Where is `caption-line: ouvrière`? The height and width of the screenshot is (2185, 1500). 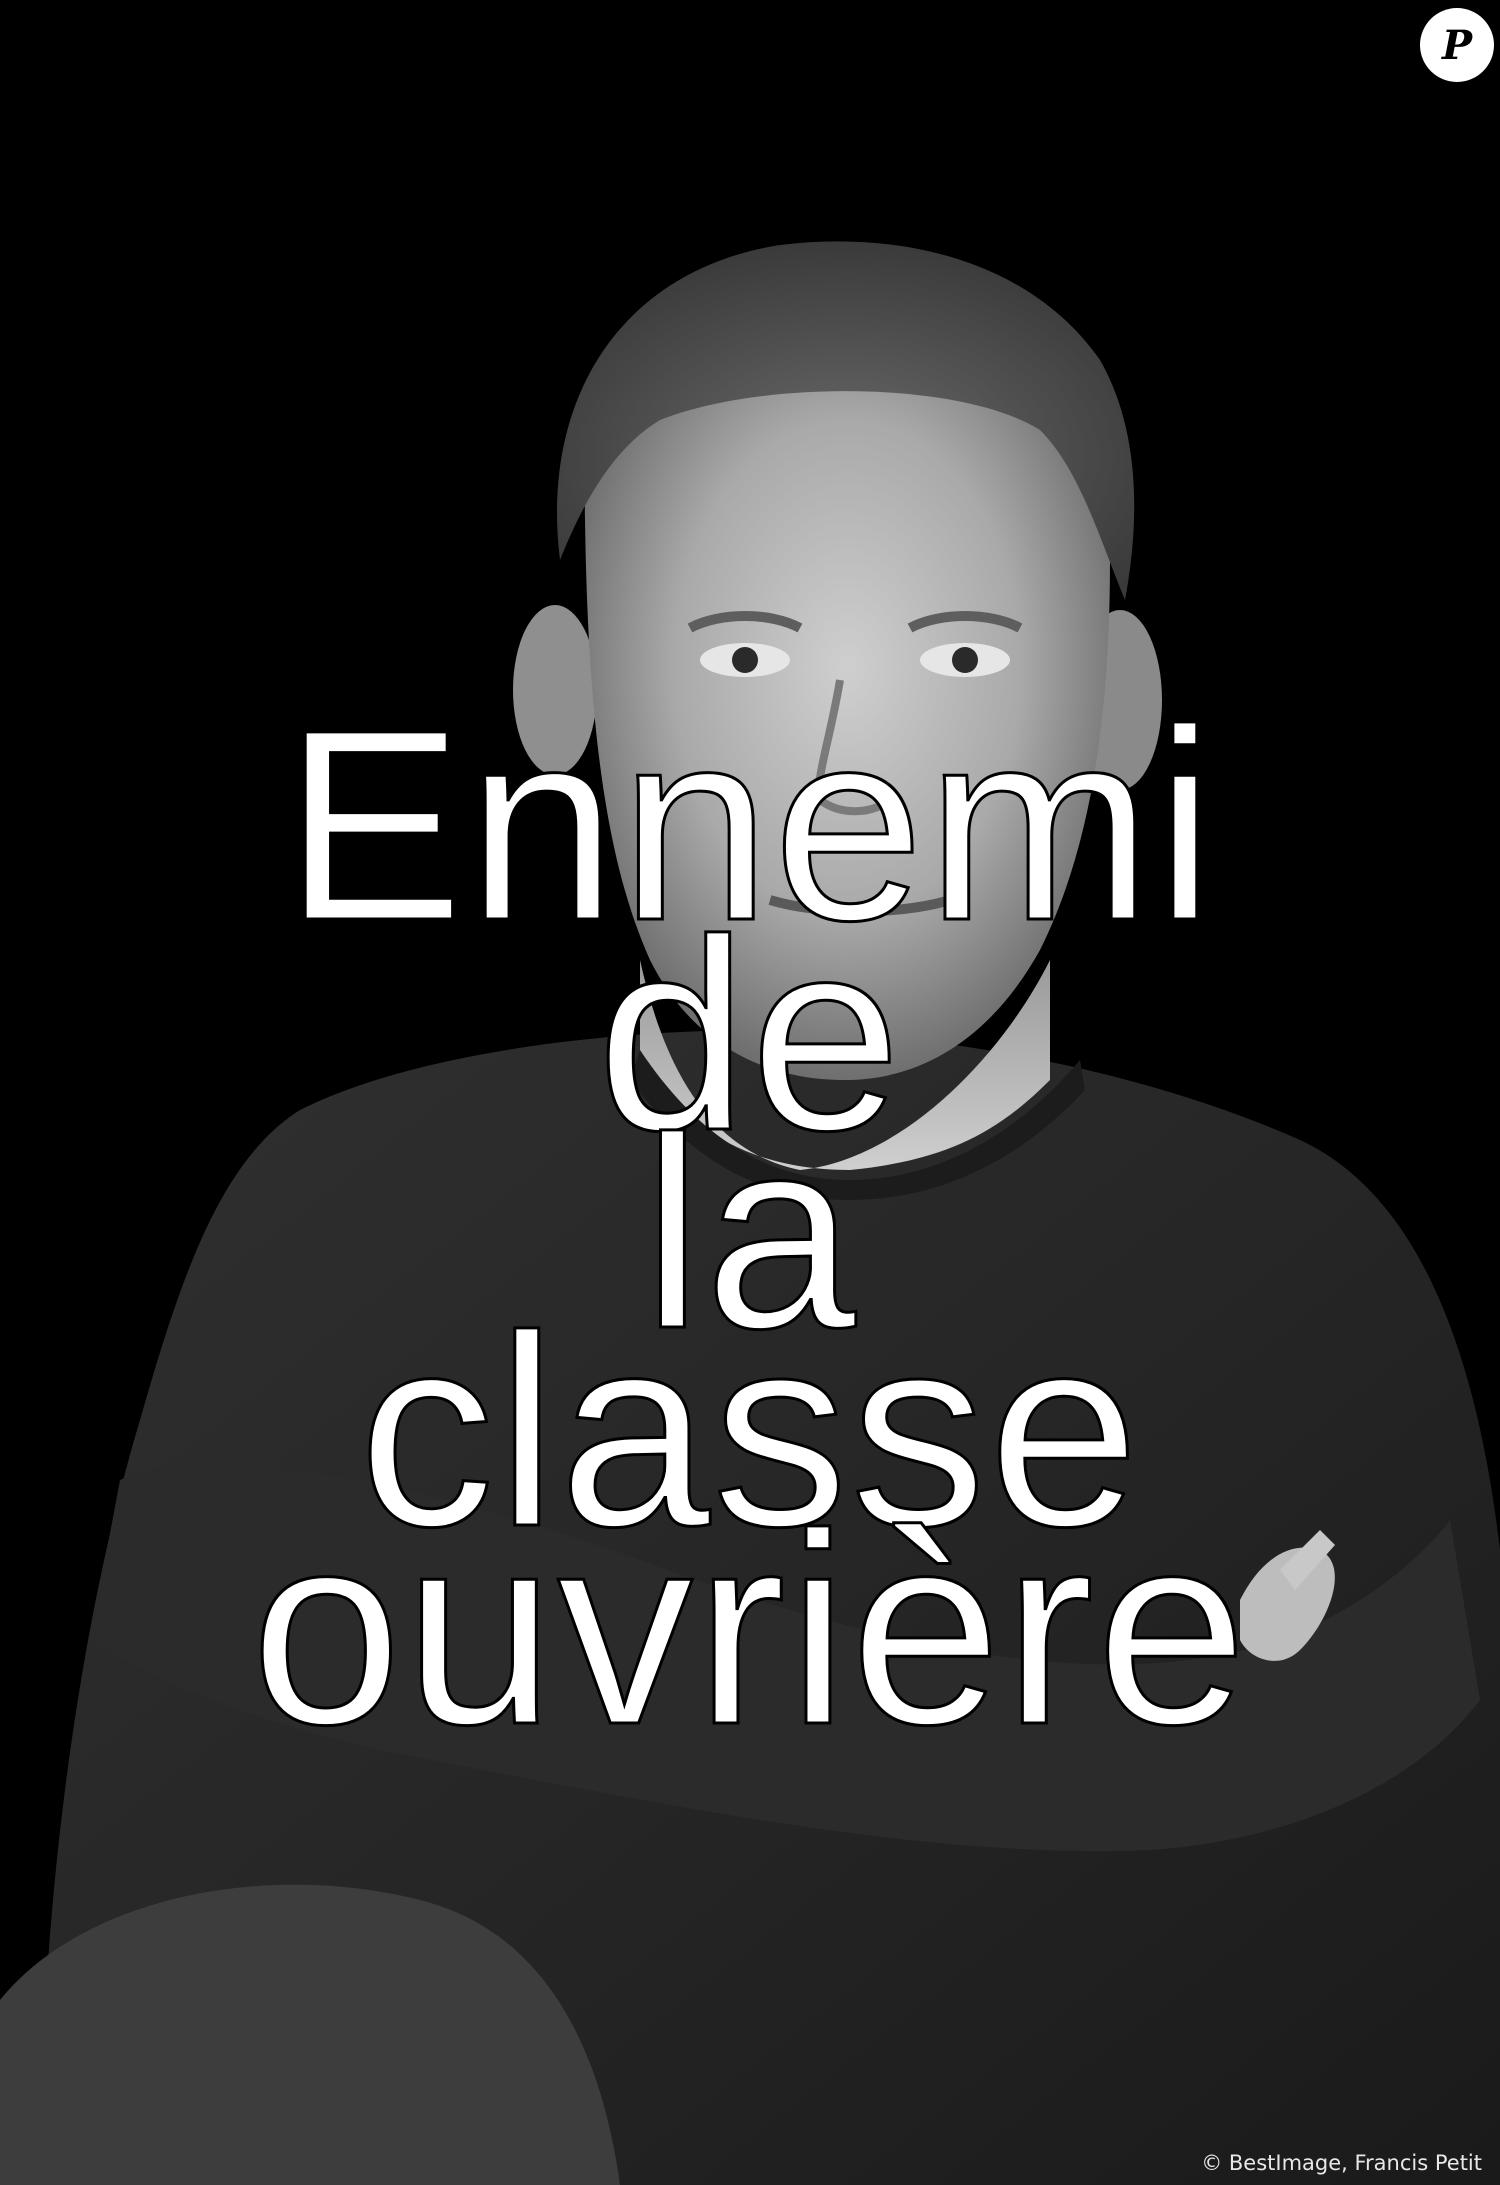 caption-line: ouvrière is located at coordinates (749, 1629).